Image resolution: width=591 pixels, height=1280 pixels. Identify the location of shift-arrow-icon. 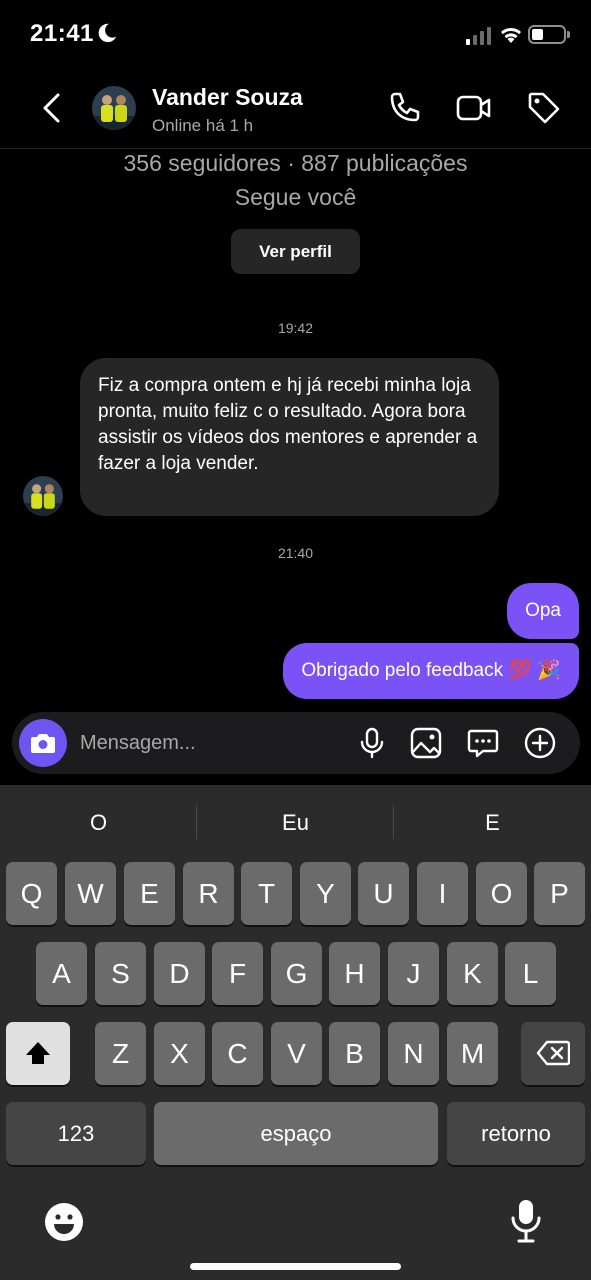
(38, 1053).